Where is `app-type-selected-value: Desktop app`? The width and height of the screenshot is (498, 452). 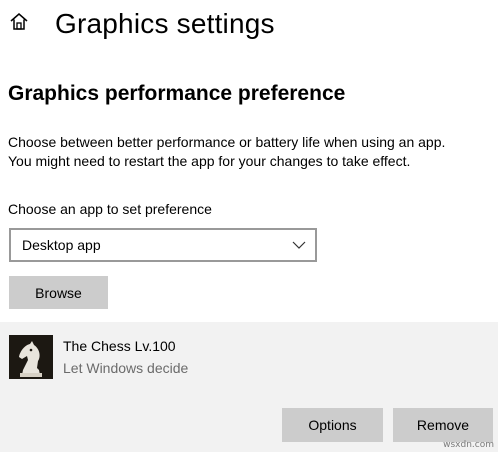 app-type-selected-value: Desktop app is located at coordinates (61, 245).